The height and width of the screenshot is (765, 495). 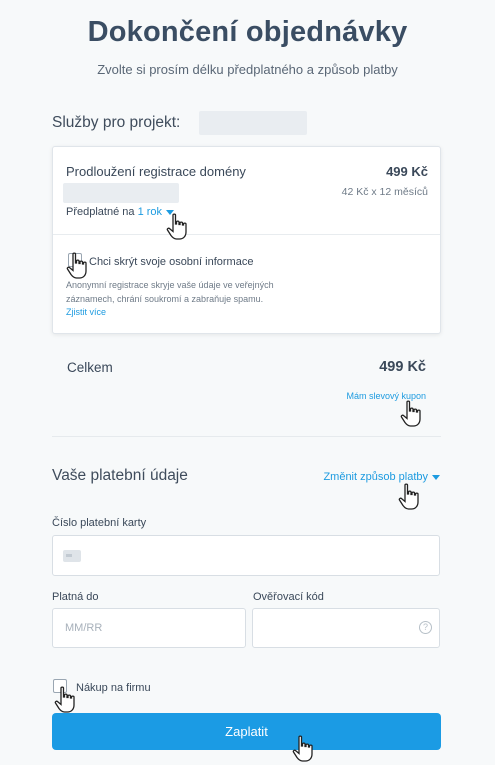 What do you see at coordinates (149, 628) in the screenshot?
I see `valid-until-input` at bounding box center [149, 628].